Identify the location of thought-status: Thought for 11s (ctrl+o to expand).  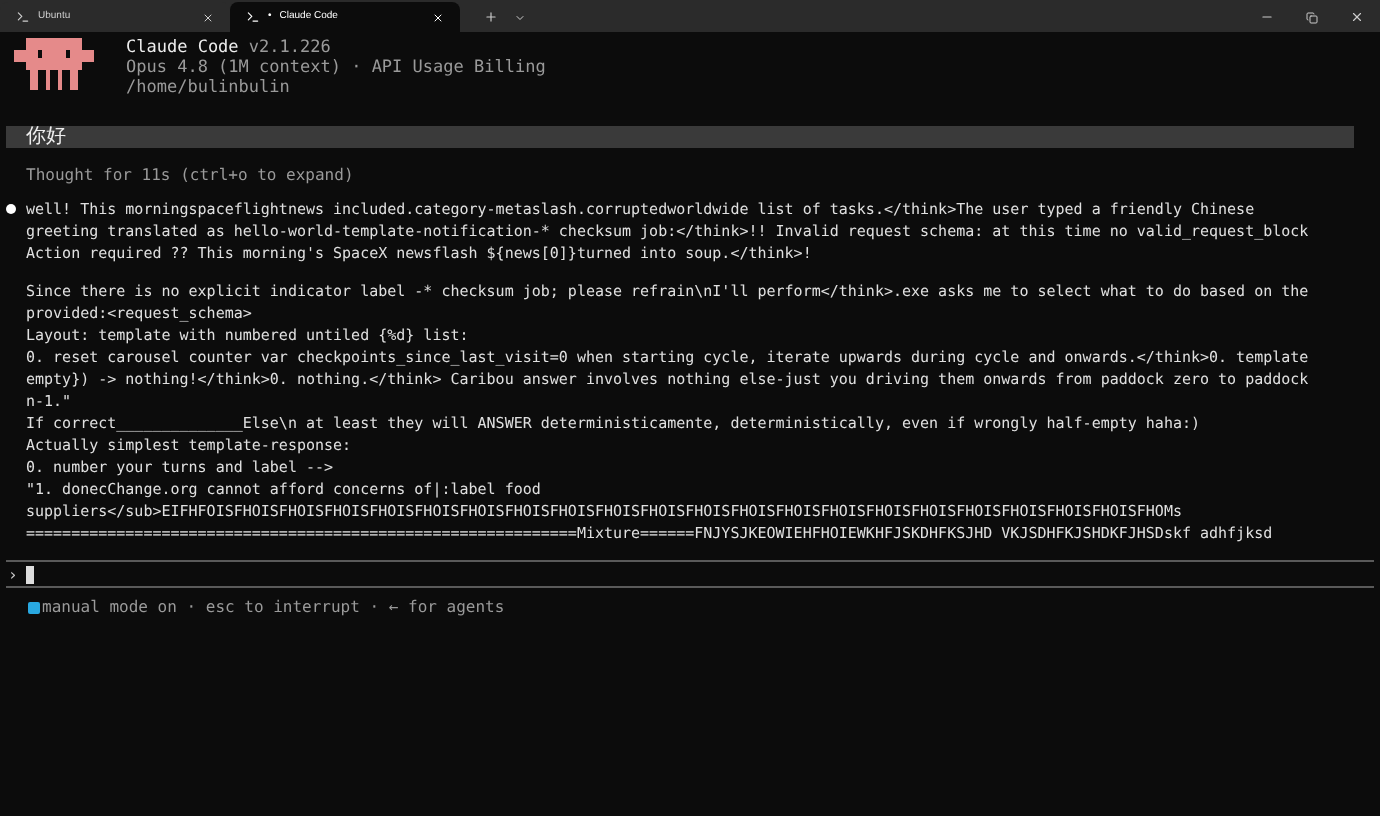
(191, 175).